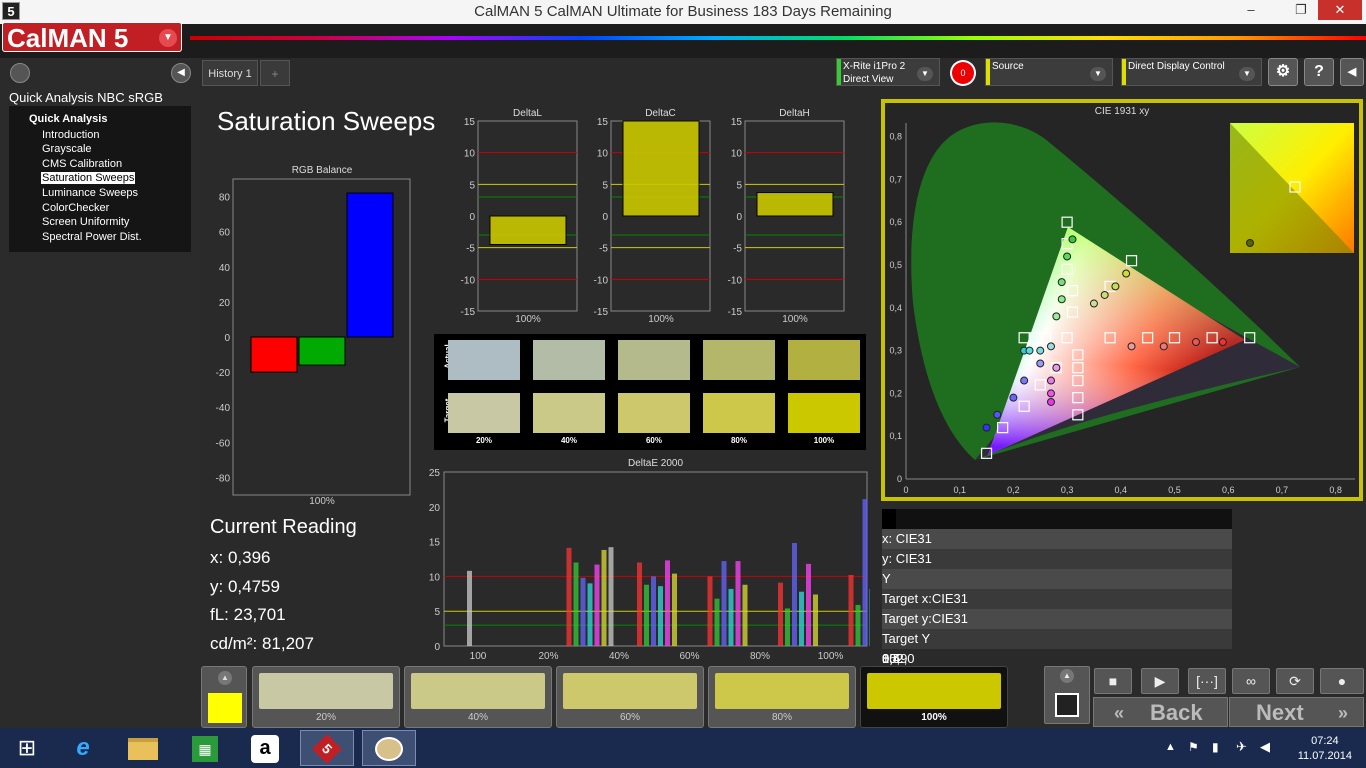 Image resolution: width=1366 pixels, height=768 pixels. What do you see at coordinates (603, 154) in the screenshot?
I see `deltaC-tick-label: 10` at bounding box center [603, 154].